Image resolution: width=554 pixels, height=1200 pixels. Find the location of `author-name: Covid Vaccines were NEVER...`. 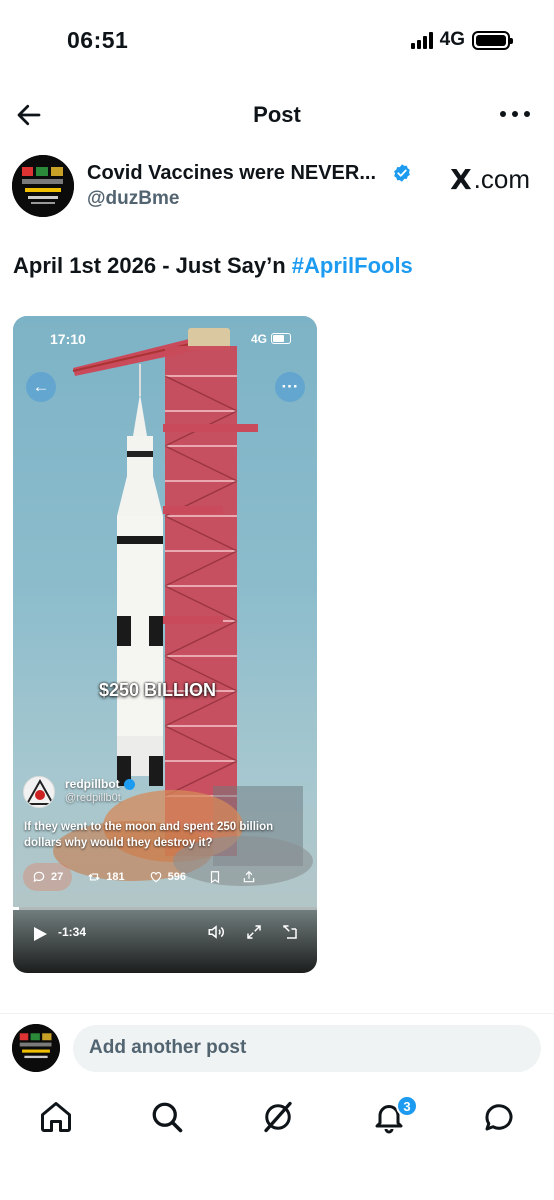

author-name: Covid Vaccines were NEVER... is located at coordinates (231, 173).